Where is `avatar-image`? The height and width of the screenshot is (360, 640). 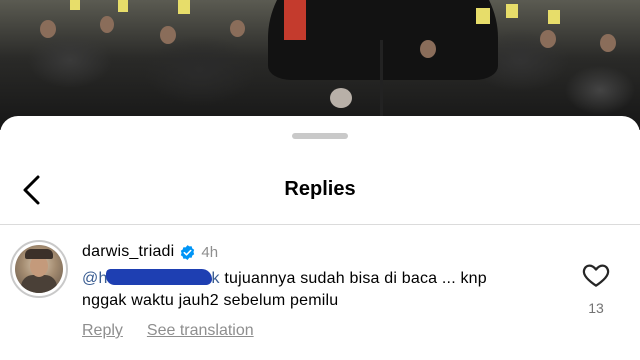
avatar-image is located at coordinates (39, 269).